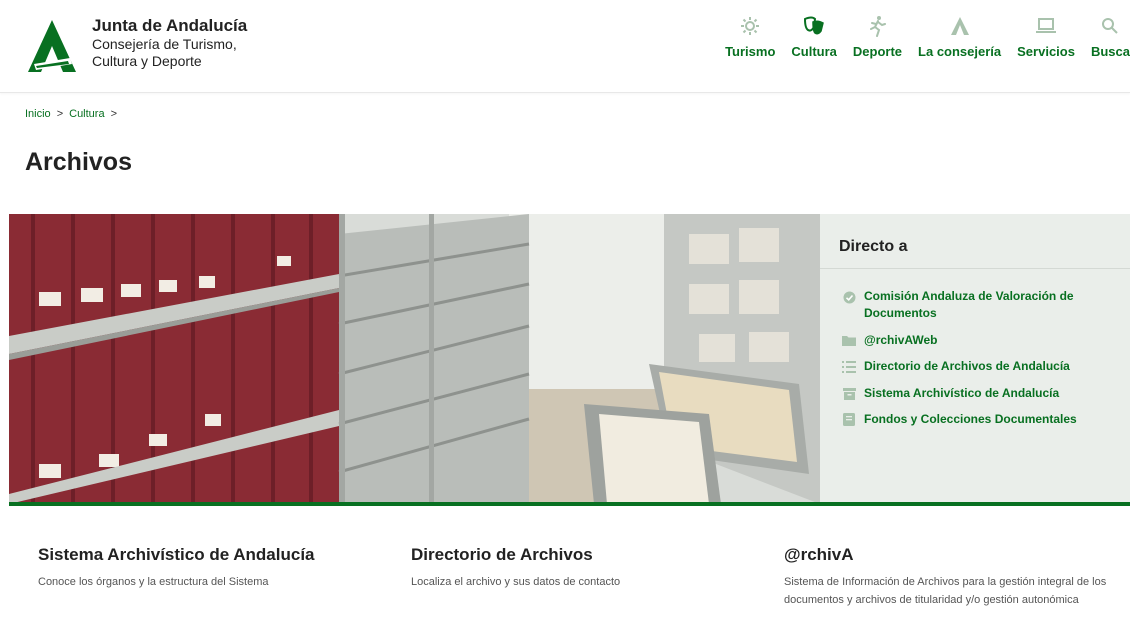 This screenshot has width=1130, height=640. What do you see at coordinates (164, 44) in the screenshot?
I see `brand-subtitle-line1: Consejería de Turismo,` at bounding box center [164, 44].